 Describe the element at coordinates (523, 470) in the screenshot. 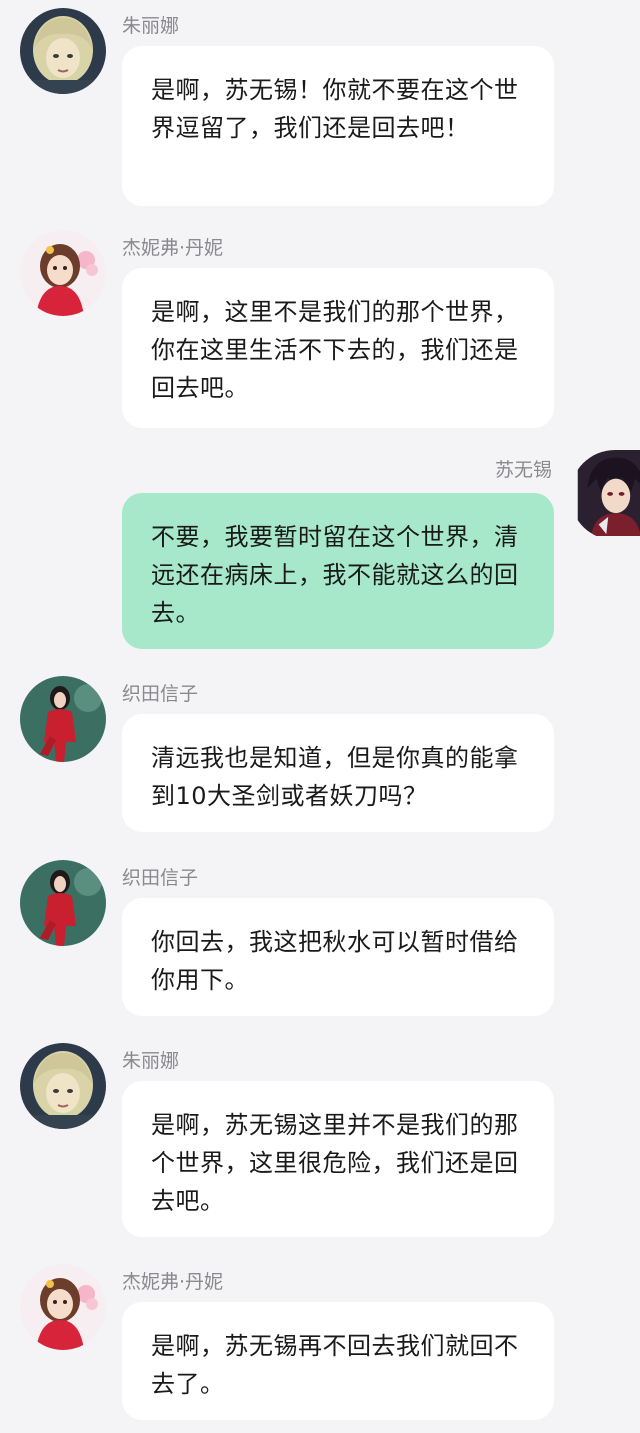

I see `sender-name: 苏无锡` at that location.